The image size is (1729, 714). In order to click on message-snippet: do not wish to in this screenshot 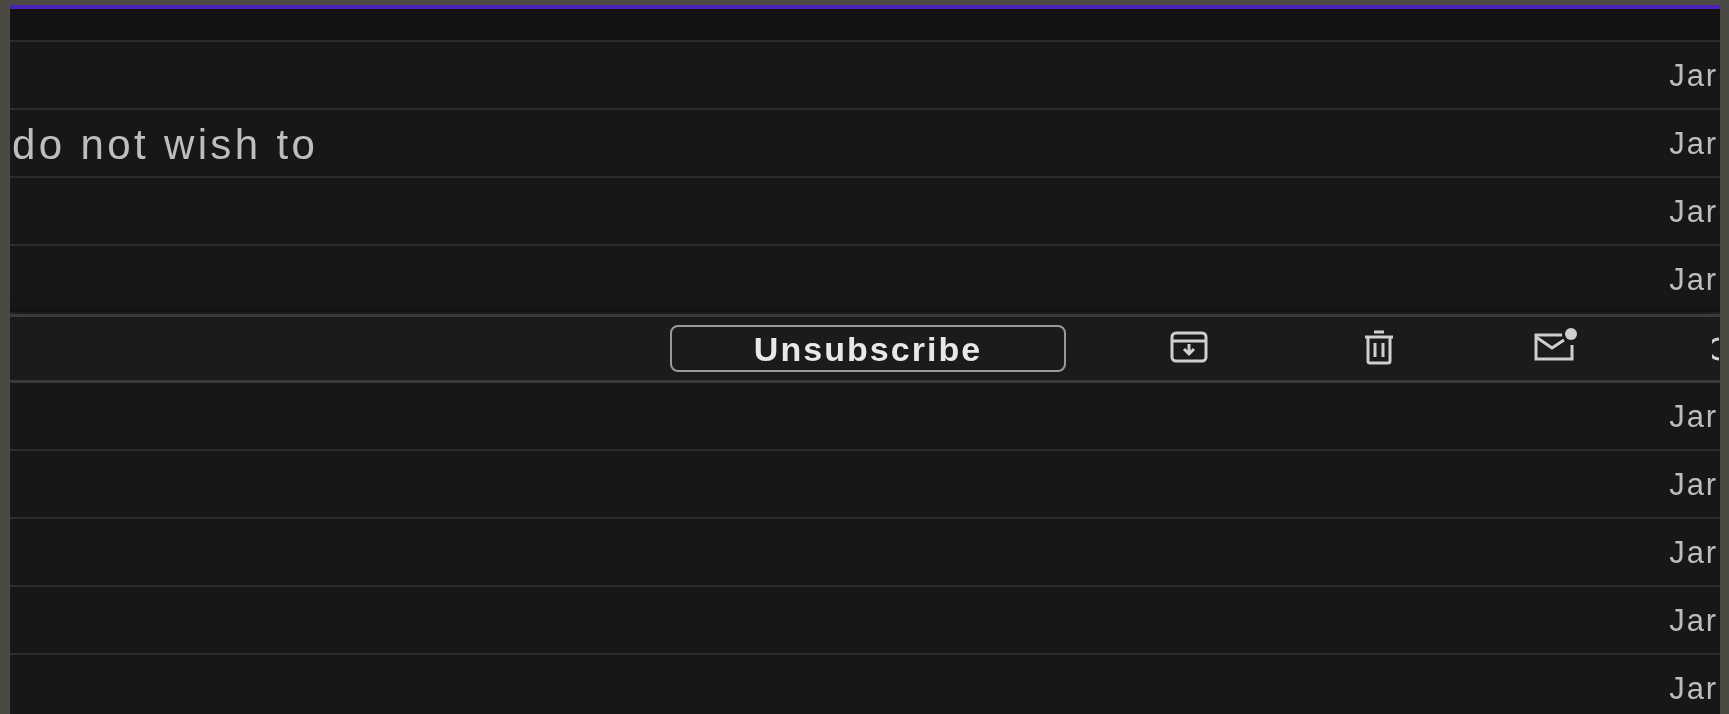, I will do `click(165, 145)`.